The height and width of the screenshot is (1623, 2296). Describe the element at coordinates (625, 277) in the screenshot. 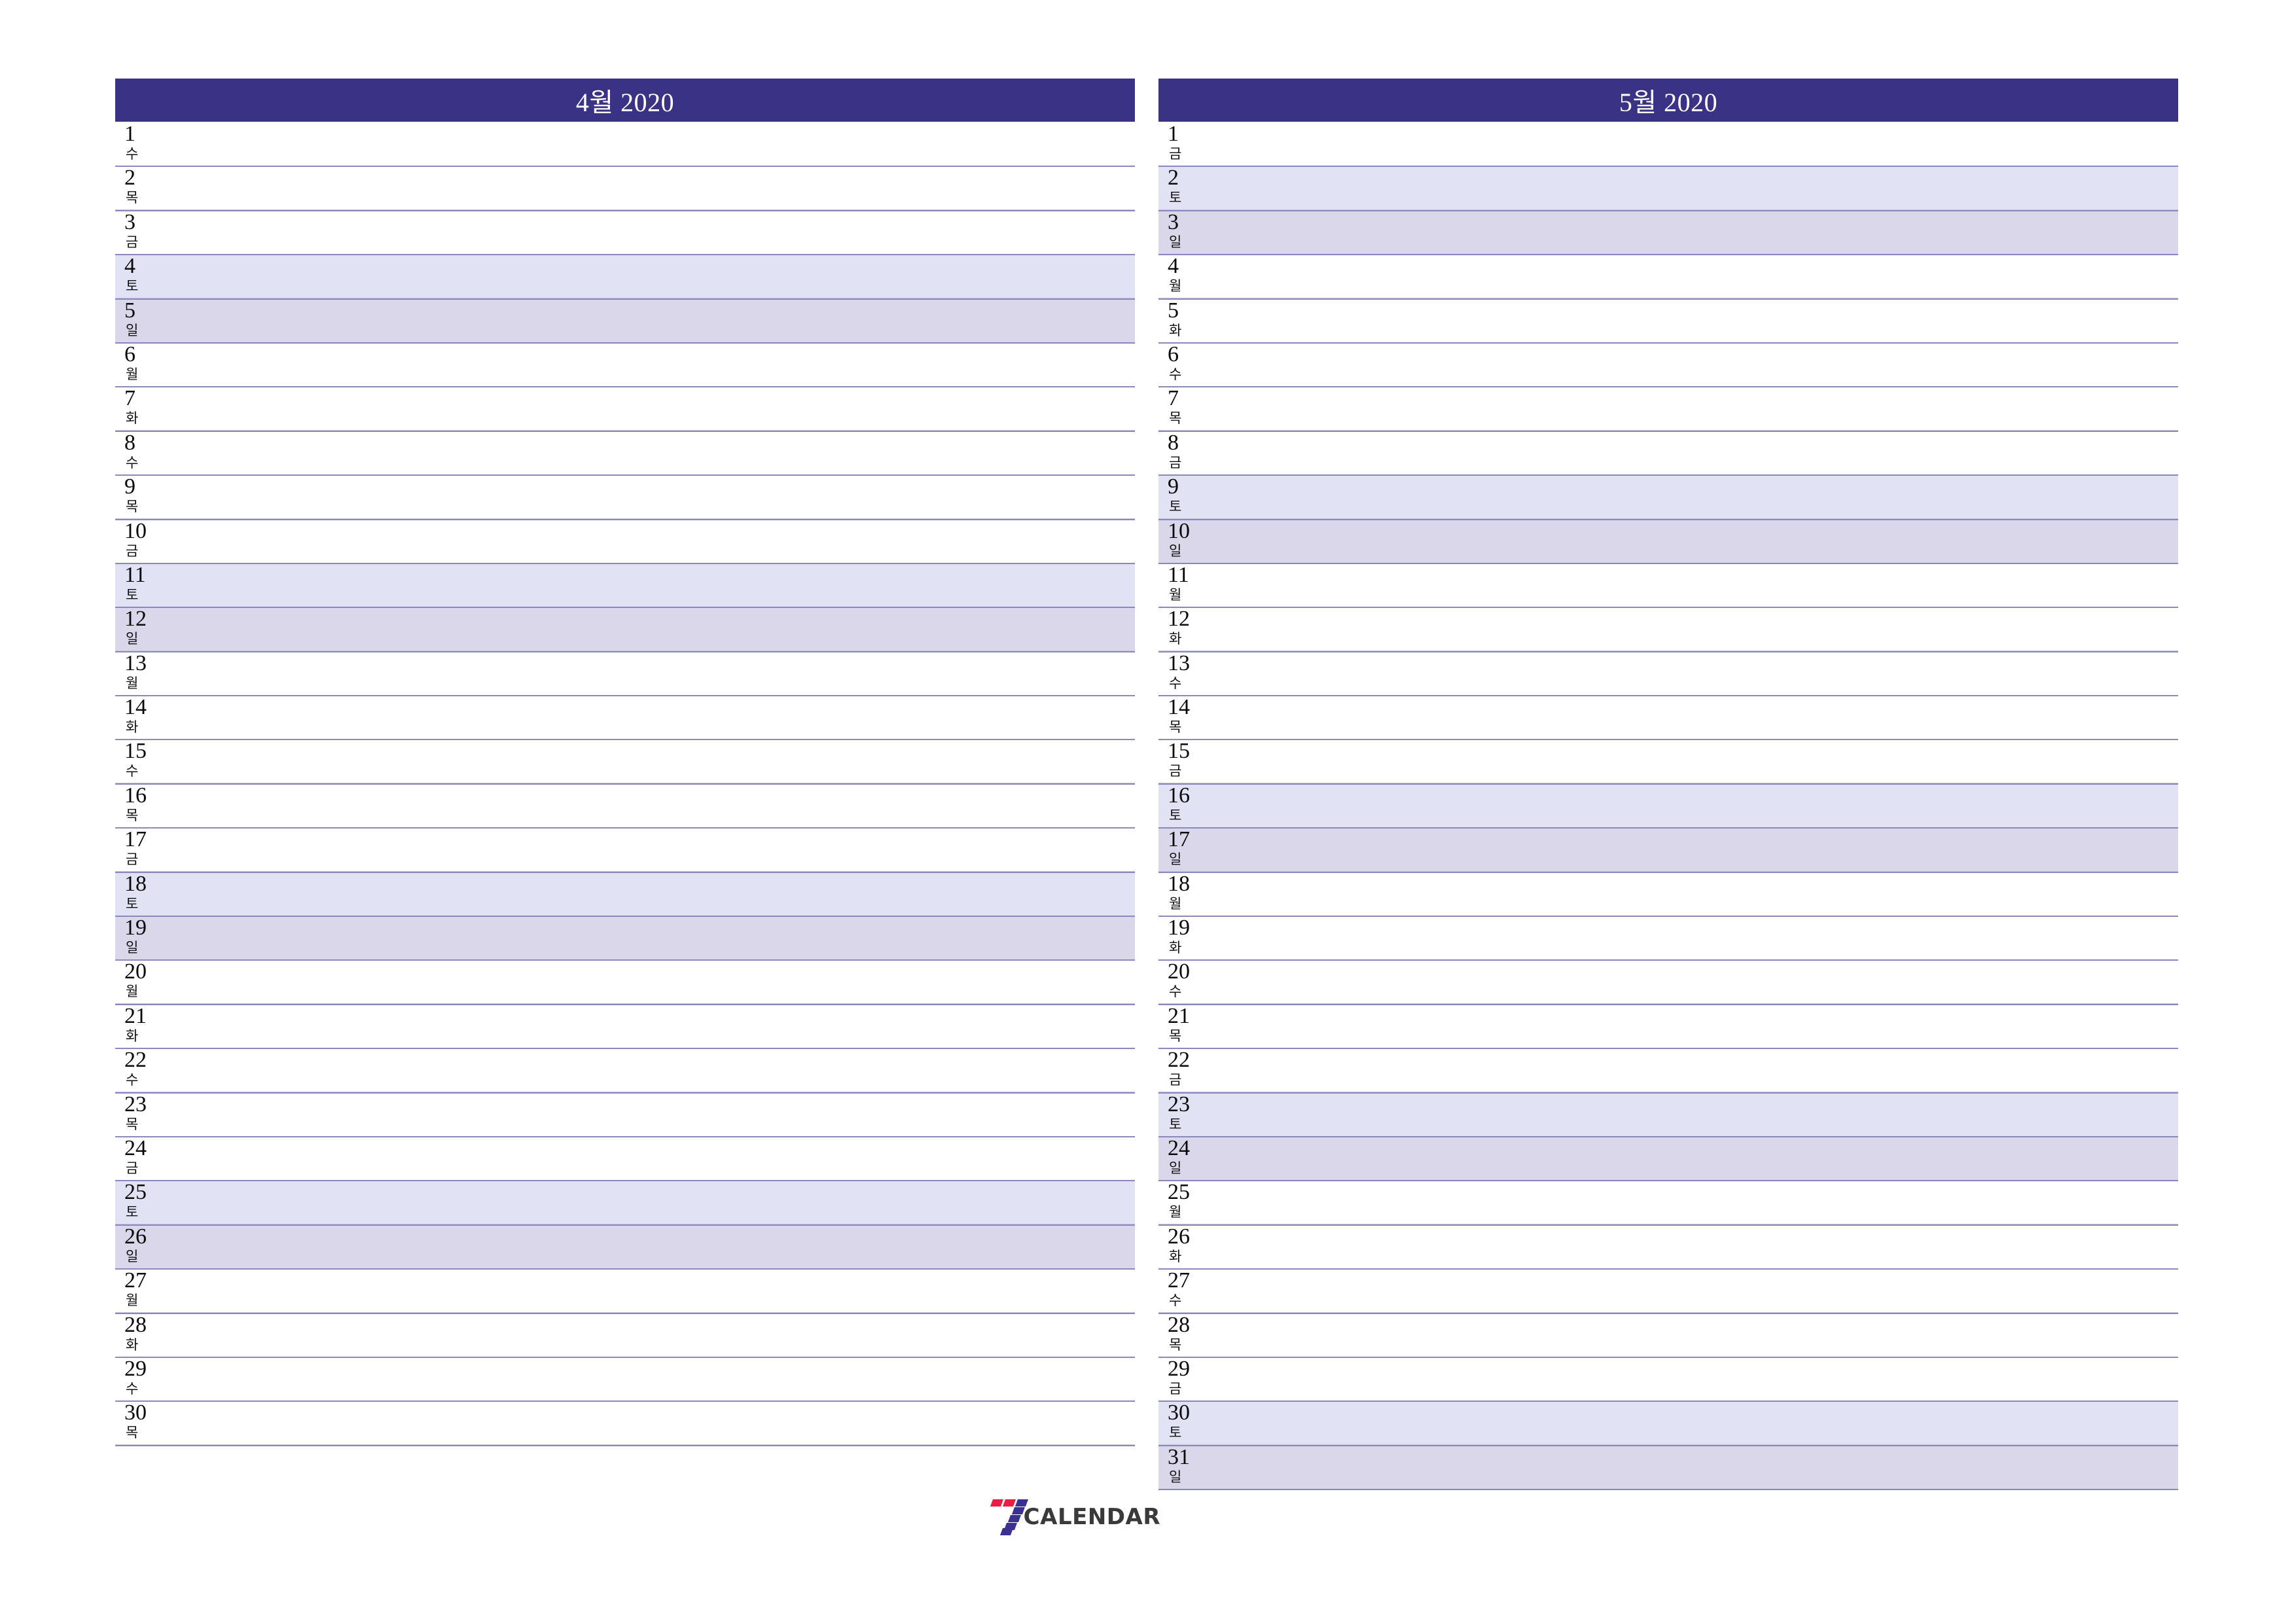

I see `day-row: 4토` at that location.